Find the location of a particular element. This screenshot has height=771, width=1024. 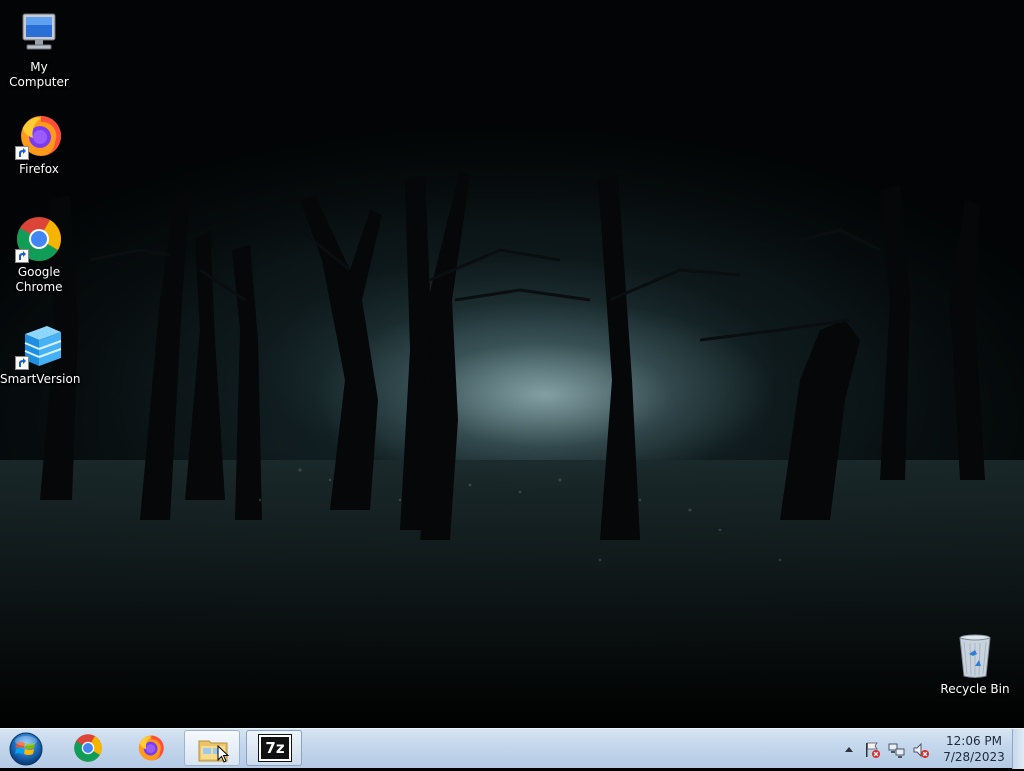

desktop-icon-google-chrome: Google Chrome is located at coordinates (39, 255).